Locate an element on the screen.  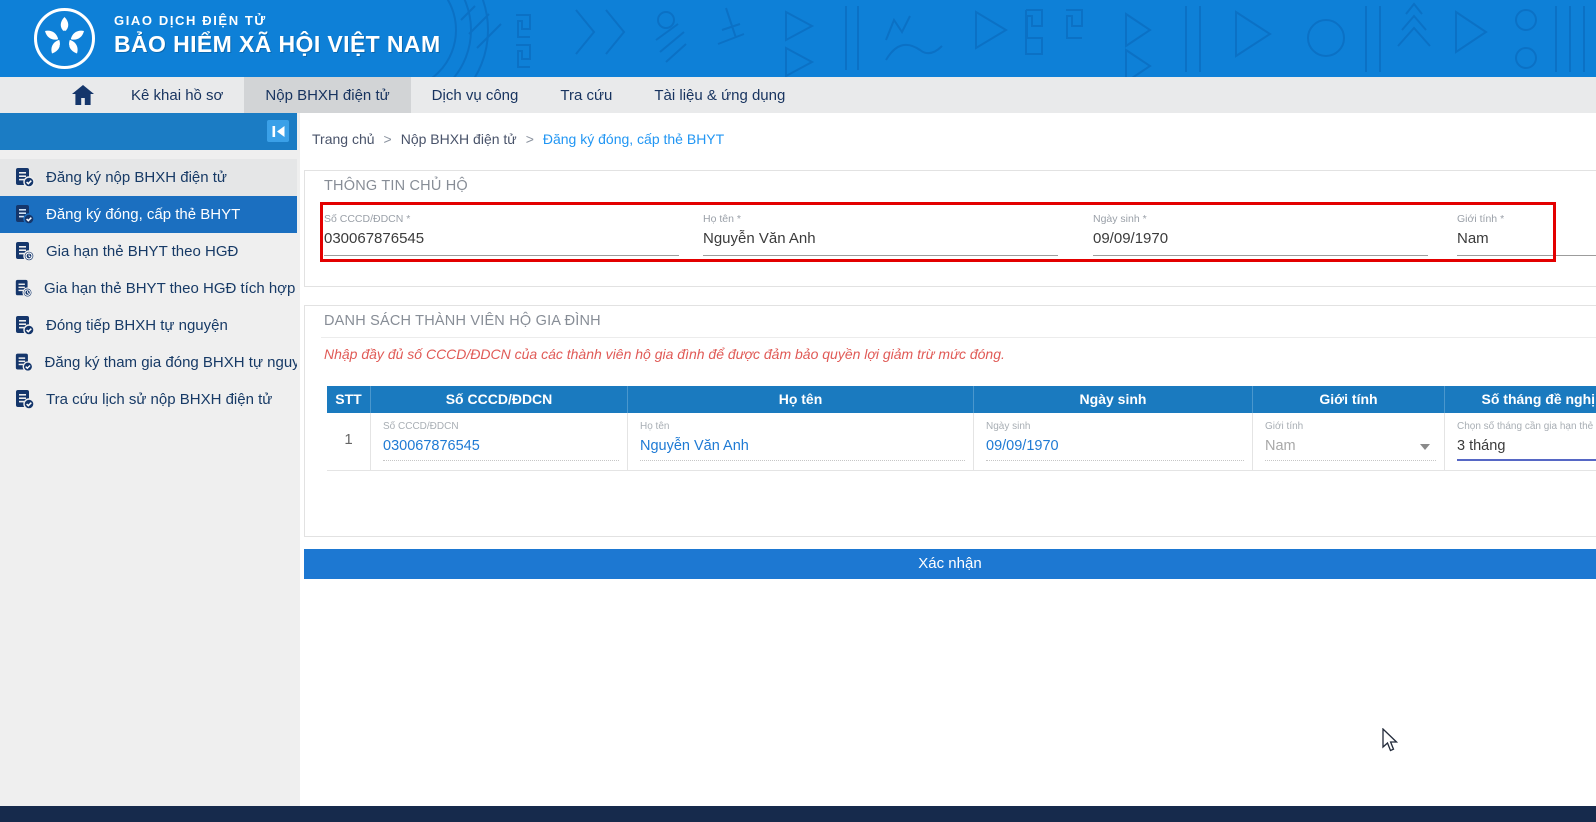
brand-subtitle: GIAO DỊCH ĐIỆN TỬ is located at coordinates (190, 20).